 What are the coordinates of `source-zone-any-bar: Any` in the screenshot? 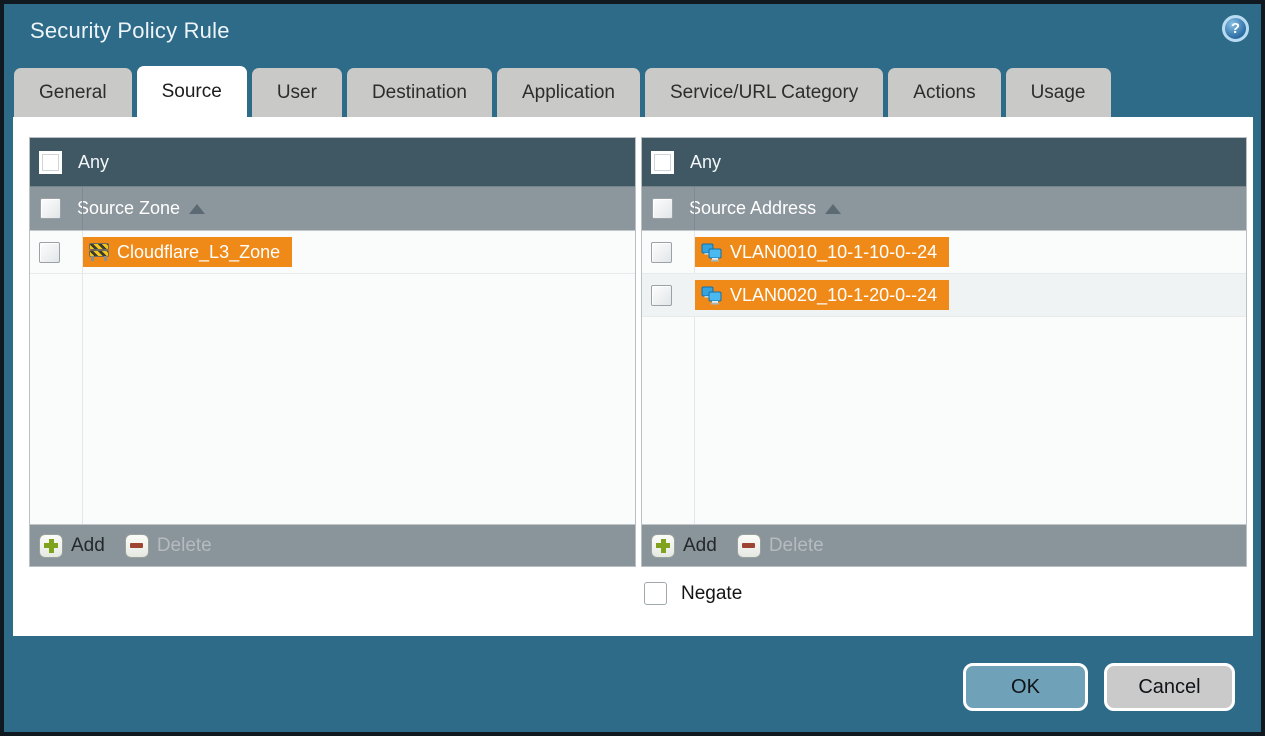 It's located at (332, 162).